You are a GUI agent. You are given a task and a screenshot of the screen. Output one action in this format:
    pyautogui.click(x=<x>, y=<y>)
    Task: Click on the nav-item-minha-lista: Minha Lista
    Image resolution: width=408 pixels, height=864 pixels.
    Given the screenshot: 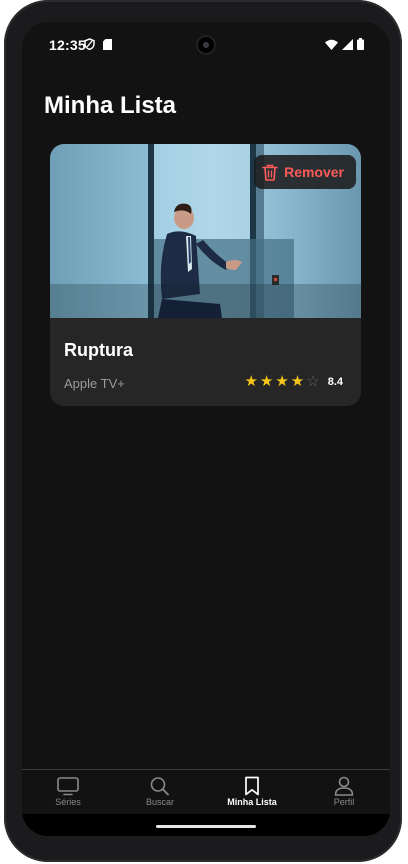 What is the action you would take?
    pyautogui.click(x=252, y=792)
    